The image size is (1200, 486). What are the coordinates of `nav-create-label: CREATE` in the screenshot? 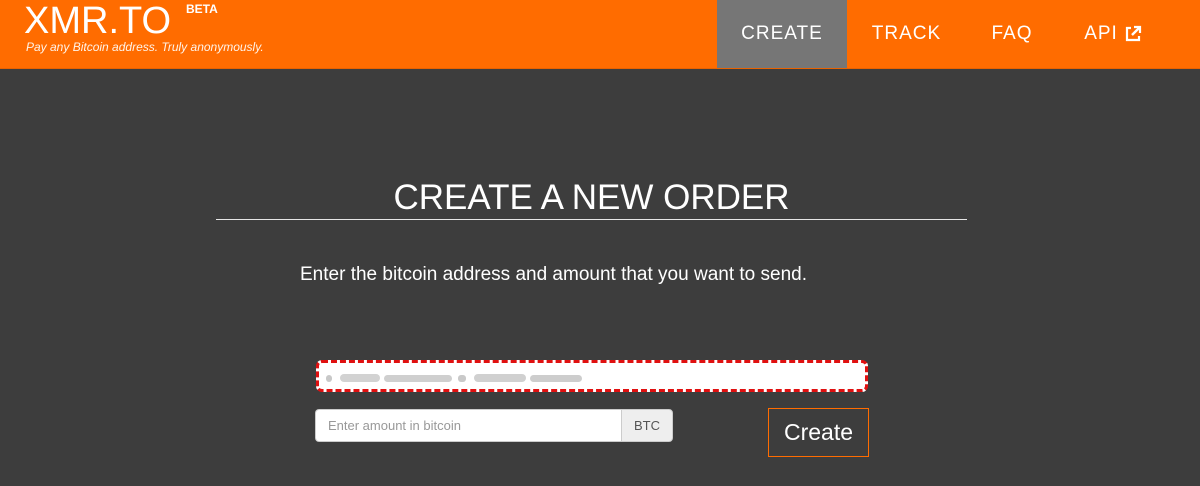 It's located at (782, 33).